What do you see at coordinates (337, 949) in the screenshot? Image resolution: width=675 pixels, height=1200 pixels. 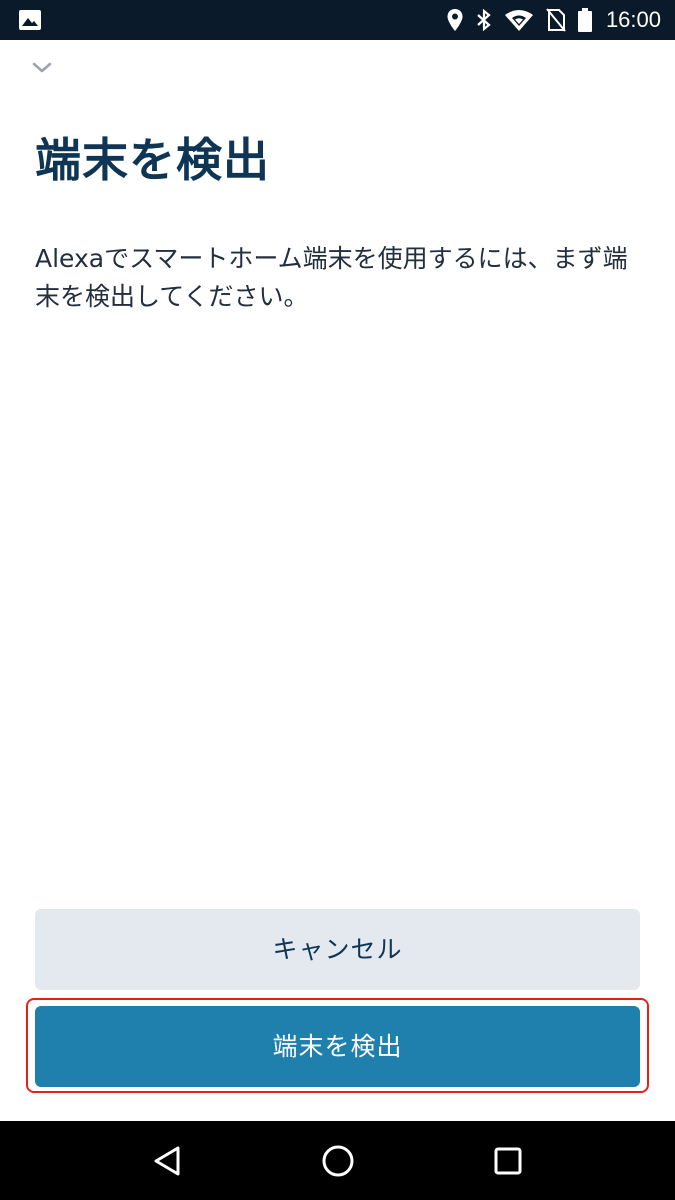 I see `cancel-button: キャンセル` at bounding box center [337, 949].